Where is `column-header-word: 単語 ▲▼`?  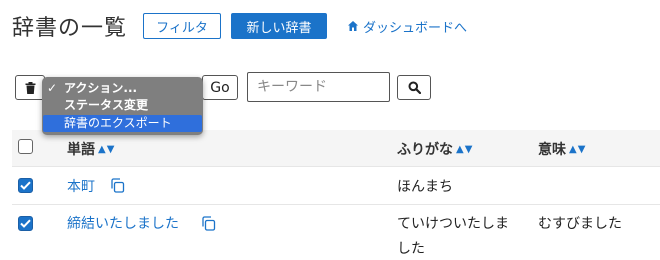
column-header-word: 単語 ▲▼ is located at coordinates (91, 149).